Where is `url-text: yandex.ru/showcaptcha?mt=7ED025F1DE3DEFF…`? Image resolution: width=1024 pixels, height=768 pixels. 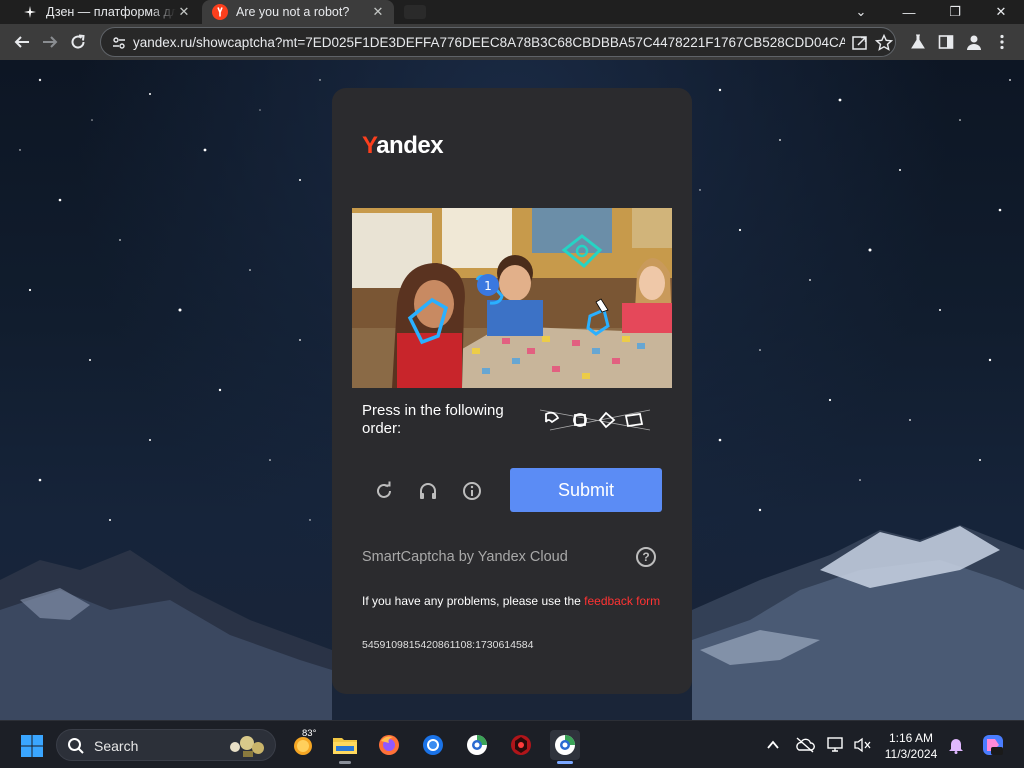 url-text: yandex.ru/showcaptcha?mt=7ED025F1DE3DEFF… is located at coordinates (489, 42).